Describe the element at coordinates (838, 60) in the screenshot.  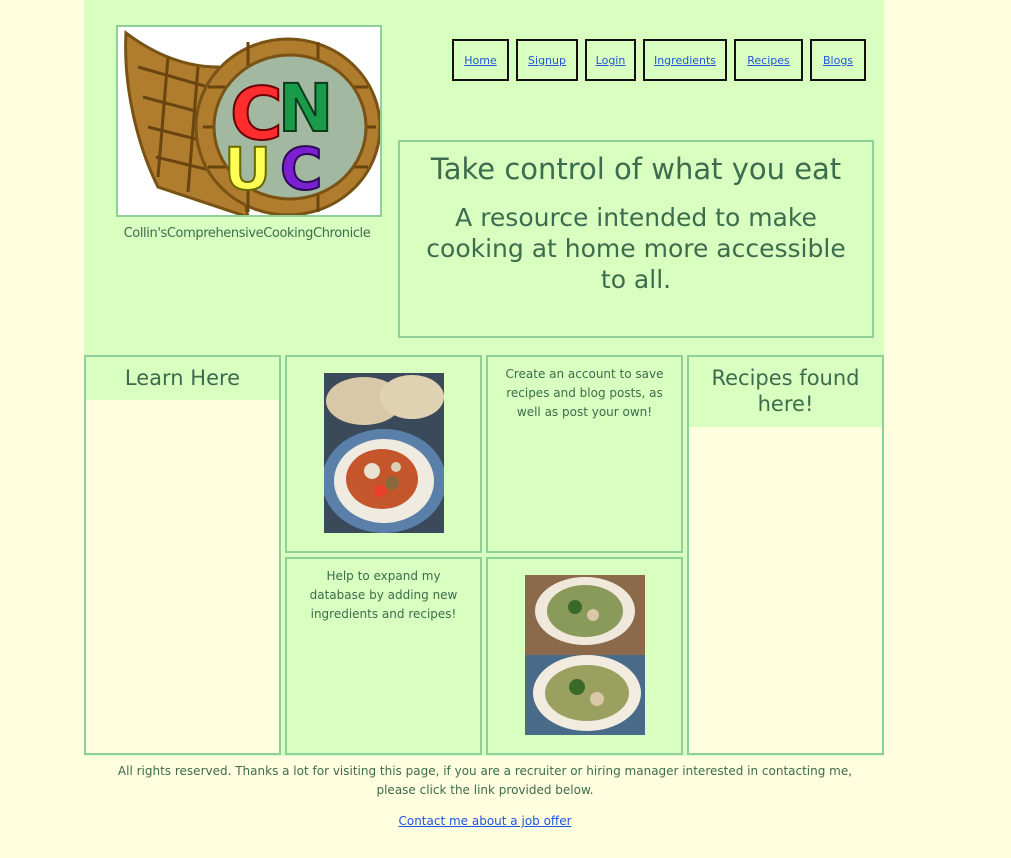
I see `nav-blogs: Blogs` at that location.